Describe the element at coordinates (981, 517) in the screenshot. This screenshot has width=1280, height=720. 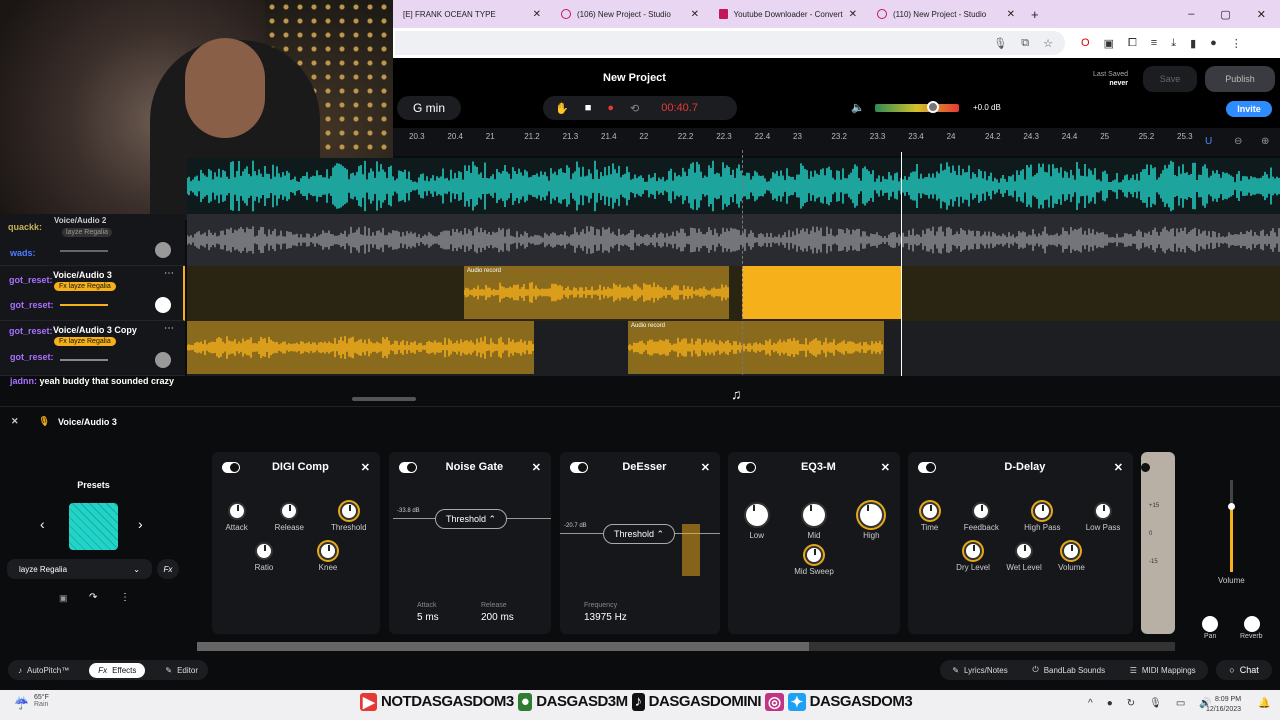
I see `feedback-knob: Feedback` at that location.